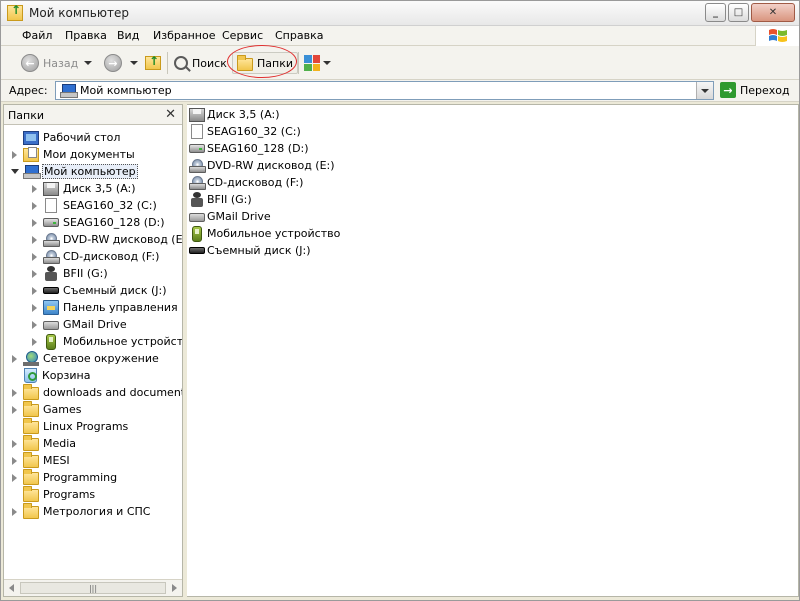 Image resolution: width=800 pixels, height=601 pixels. What do you see at coordinates (197, 233) in the screenshot?
I see `mobile-device-icon` at bounding box center [197, 233].